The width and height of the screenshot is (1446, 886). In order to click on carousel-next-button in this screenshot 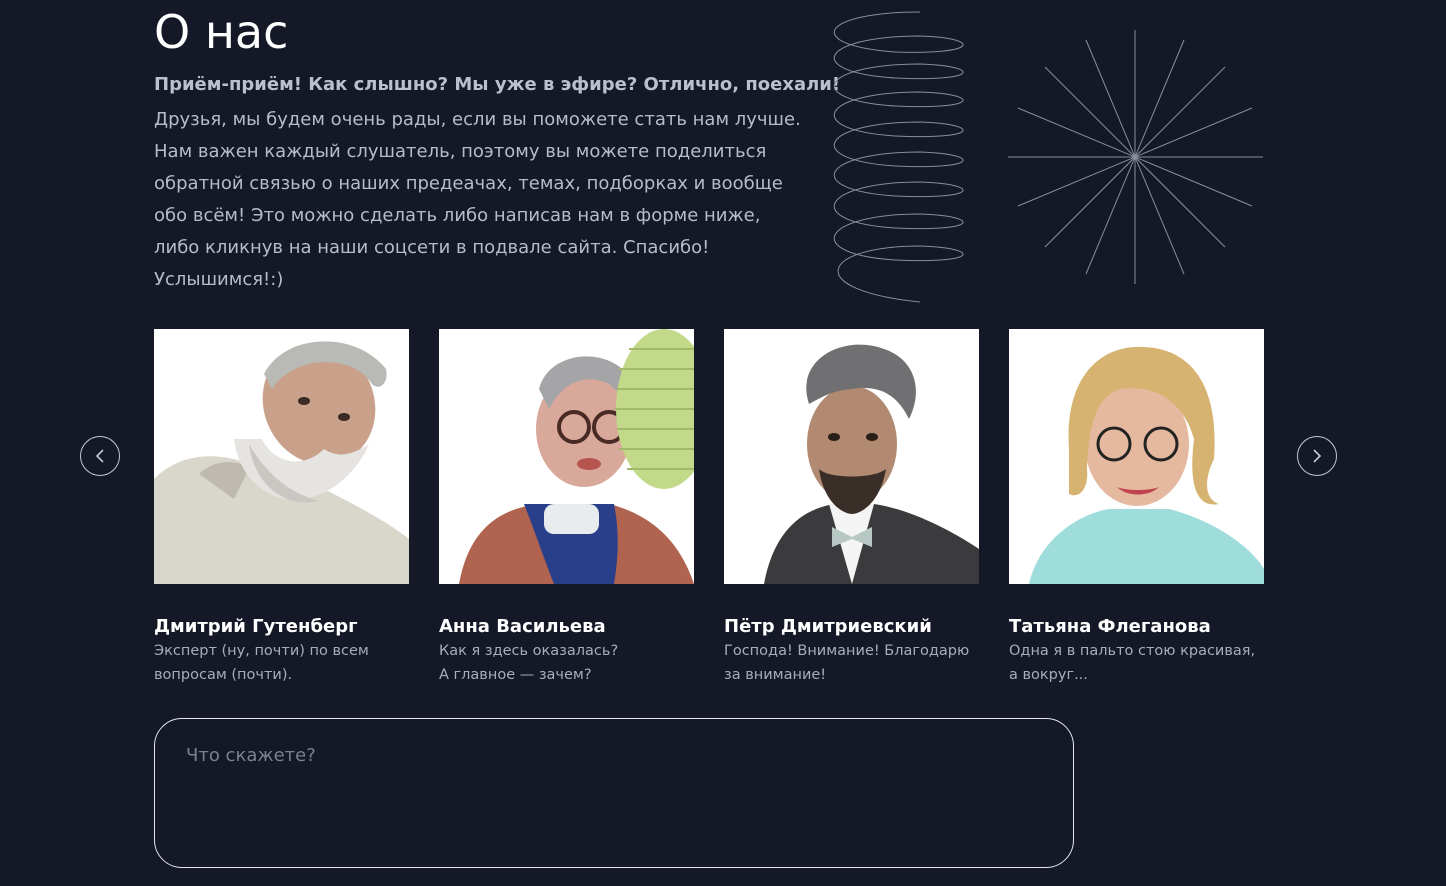, I will do `click(1317, 456)`.